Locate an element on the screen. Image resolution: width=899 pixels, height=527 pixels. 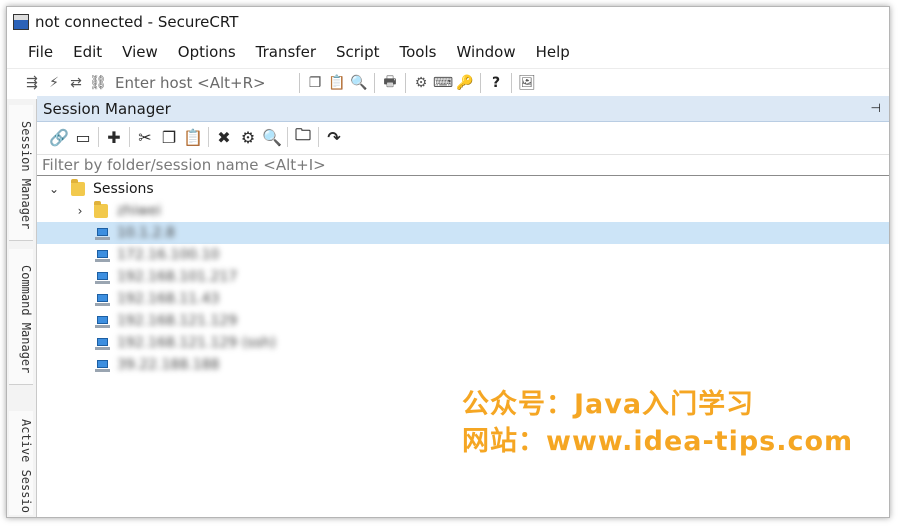
session-label: 192.168.101.217 is located at coordinates (177, 277).